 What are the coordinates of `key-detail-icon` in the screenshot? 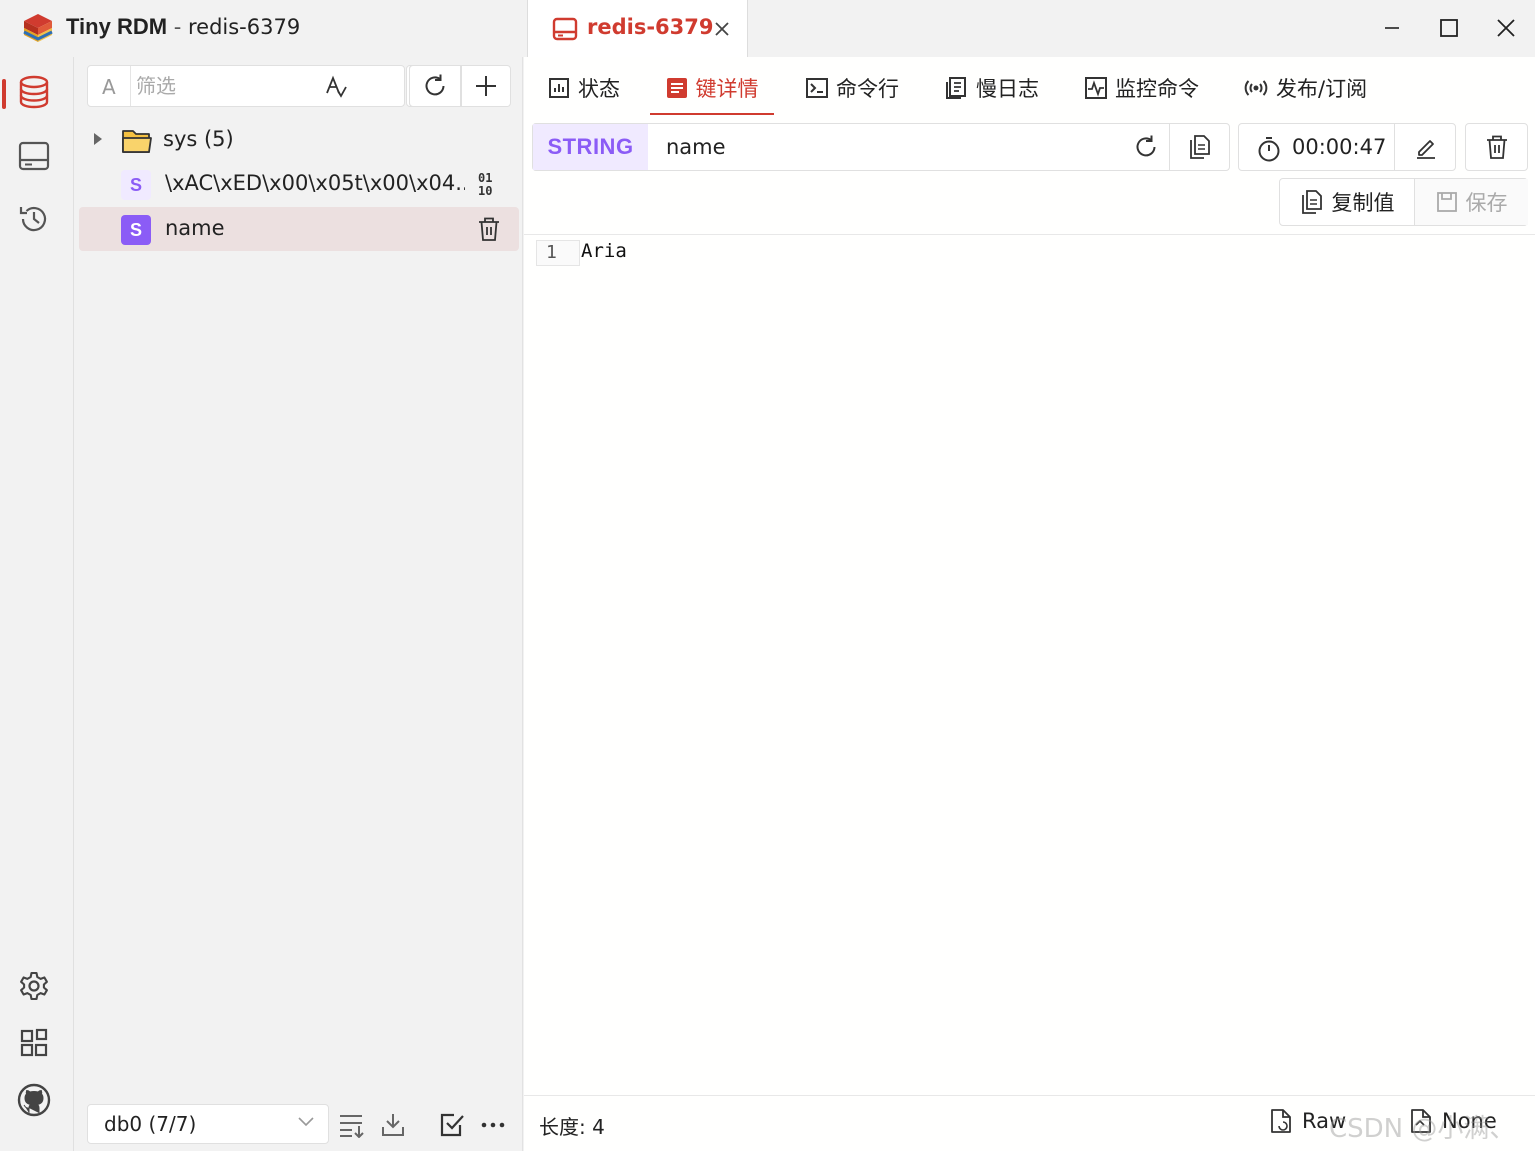 It's located at (677, 86).